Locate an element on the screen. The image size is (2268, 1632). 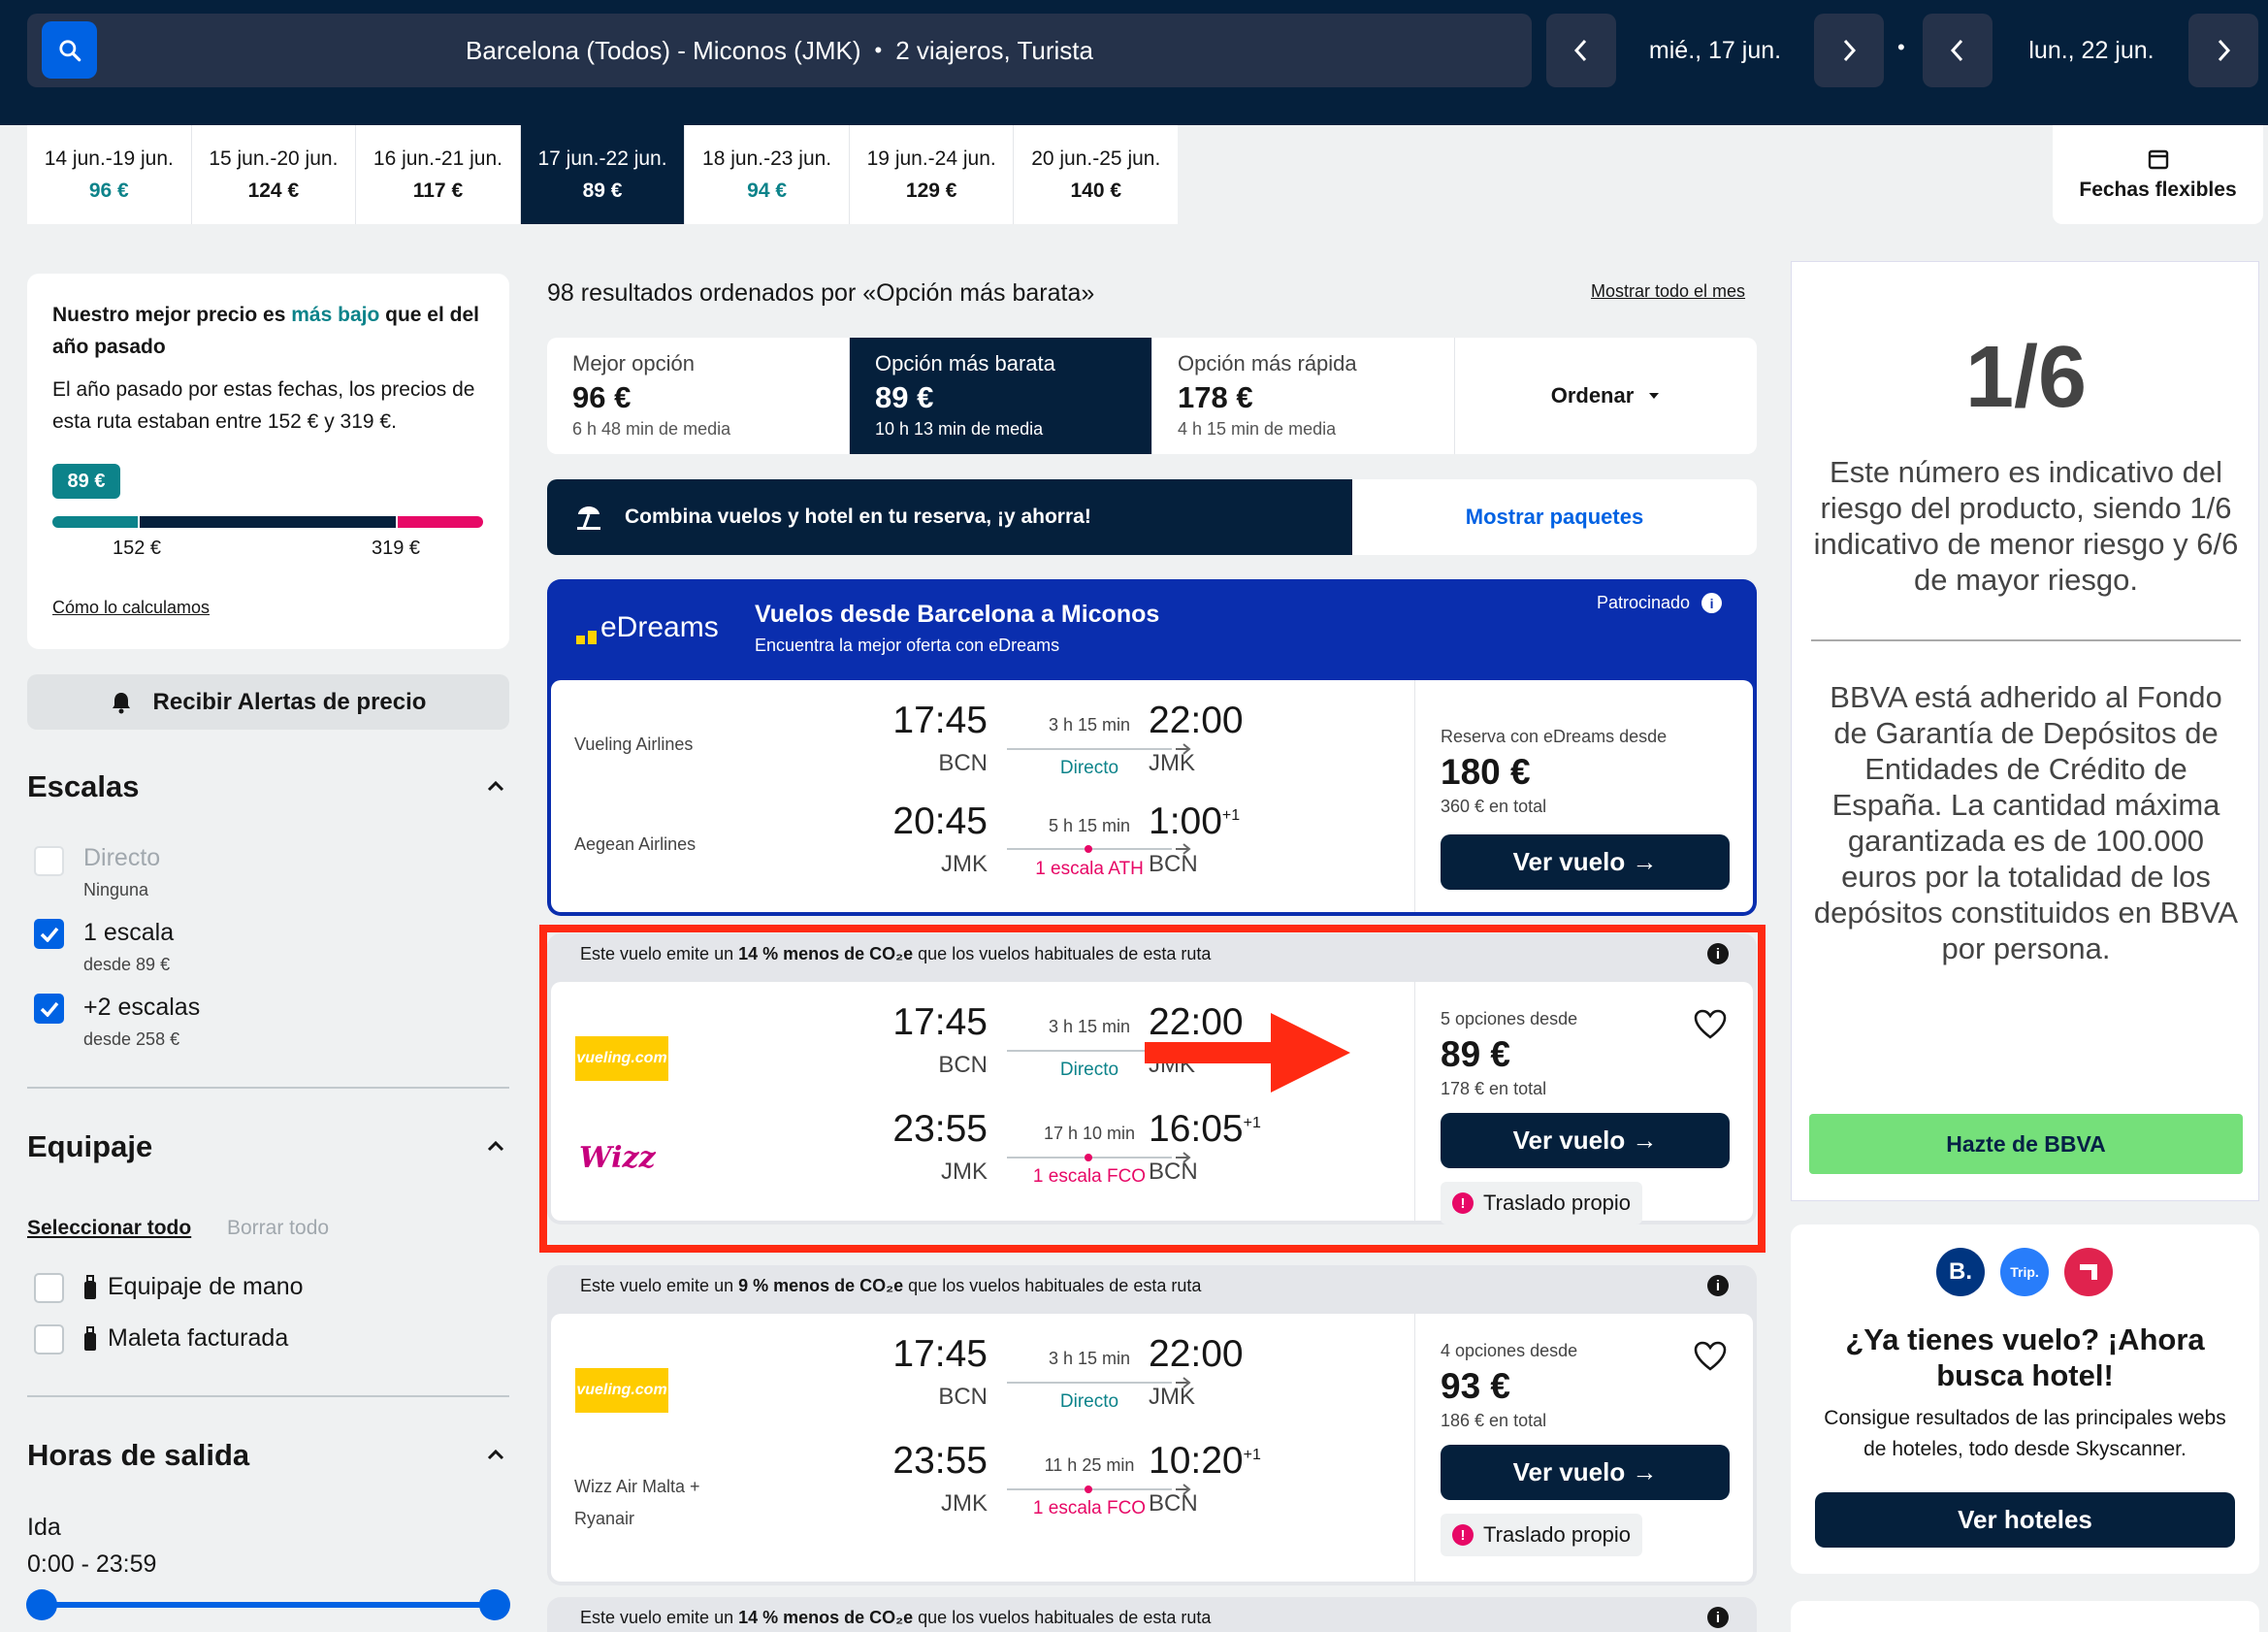
trip-logo: Trip. is located at coordinates (2024, 1272).